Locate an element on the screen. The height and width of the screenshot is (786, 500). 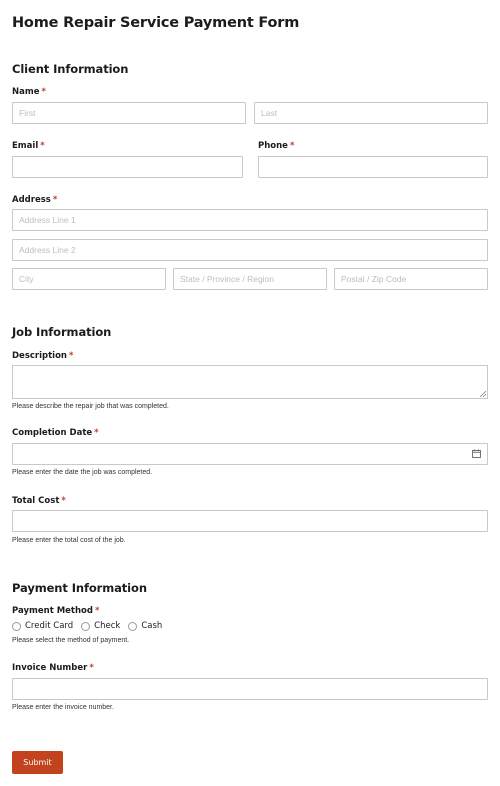
state-placeholder: State / Province / Region is located at coordinates (227, 279).